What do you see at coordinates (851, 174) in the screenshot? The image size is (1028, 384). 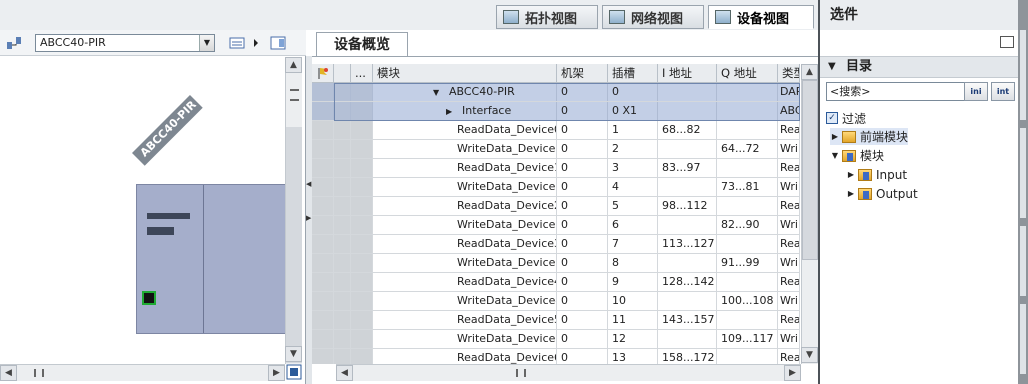 I see `tree-expand-icon: ▶` at bounding box center [851, 174].